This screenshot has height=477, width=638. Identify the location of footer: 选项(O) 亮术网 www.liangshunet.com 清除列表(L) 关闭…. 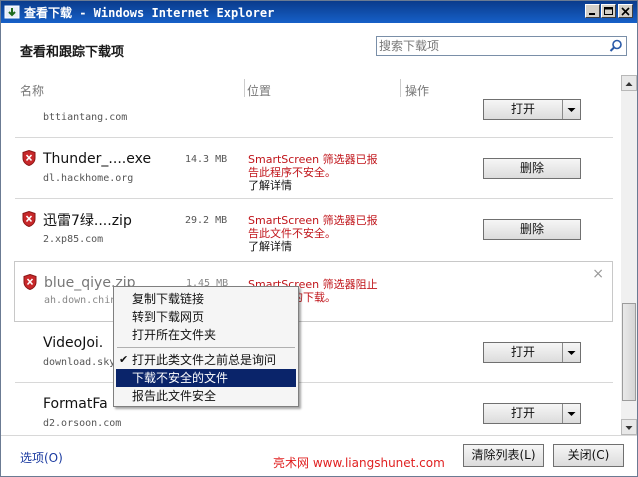
(319, 455).